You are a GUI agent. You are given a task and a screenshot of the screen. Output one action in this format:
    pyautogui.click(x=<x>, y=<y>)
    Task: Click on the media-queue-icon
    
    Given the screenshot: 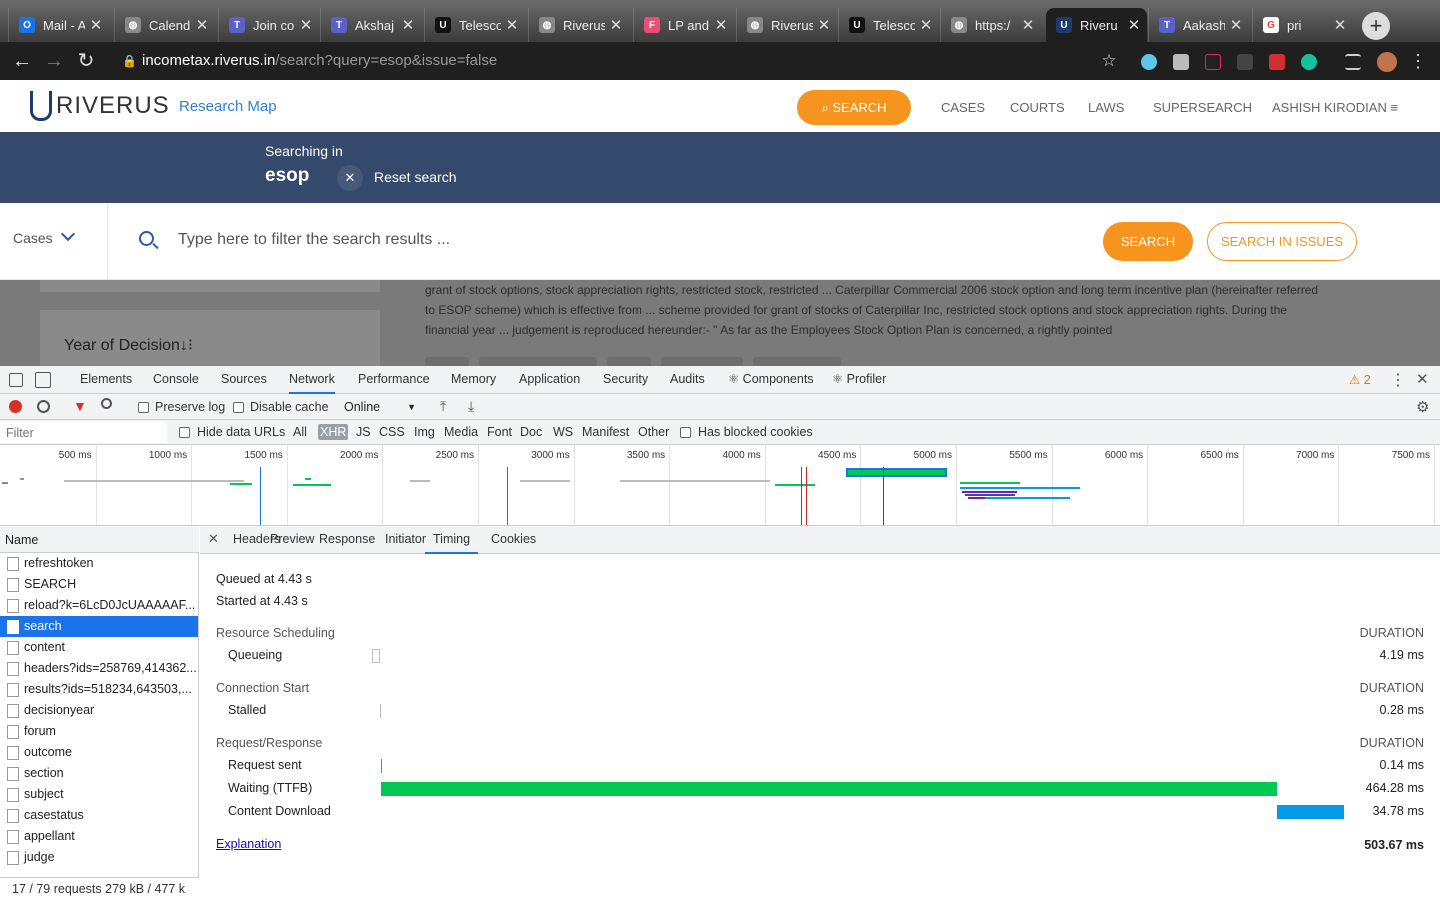 What is the action you would take?
    pyautogui.click(x=1353, y=62)
    